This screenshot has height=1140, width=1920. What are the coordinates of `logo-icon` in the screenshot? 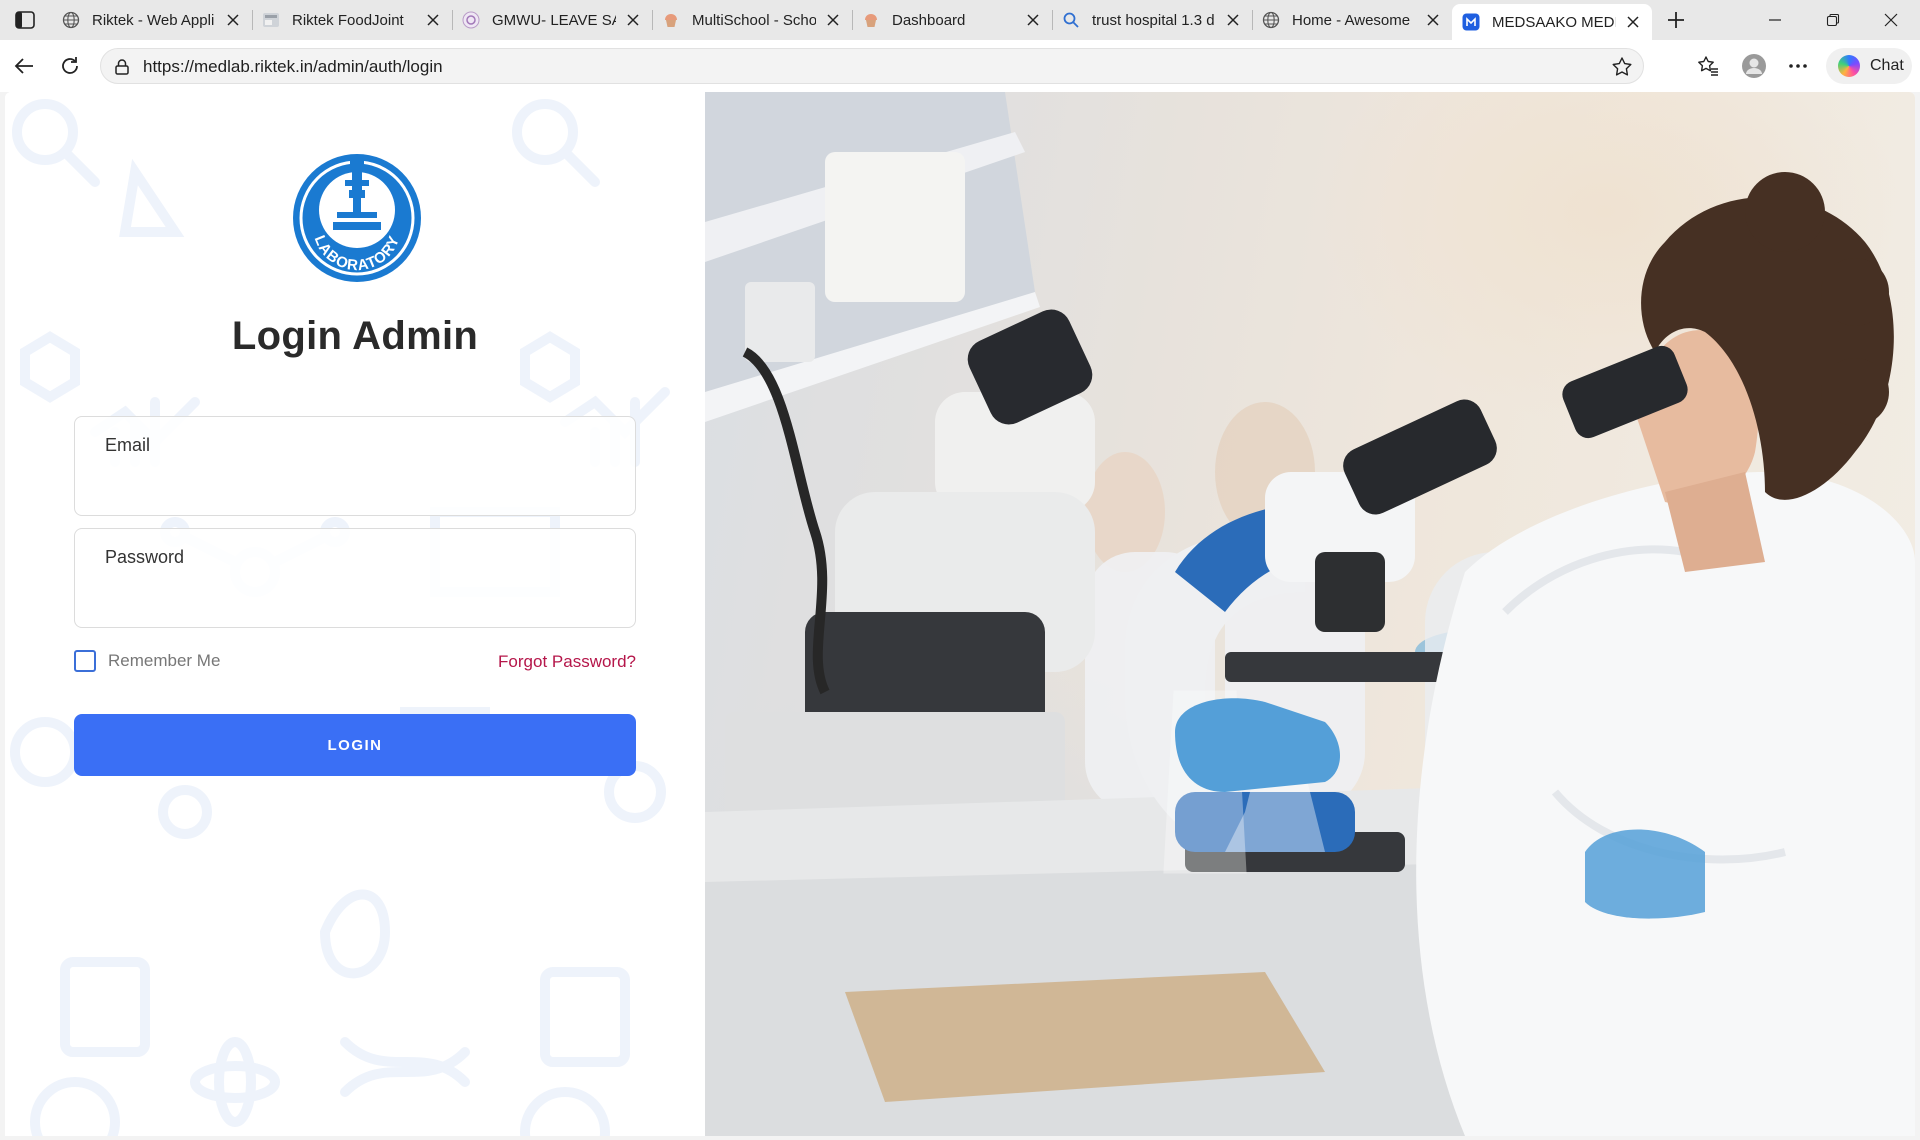 It's located at (471, 20).